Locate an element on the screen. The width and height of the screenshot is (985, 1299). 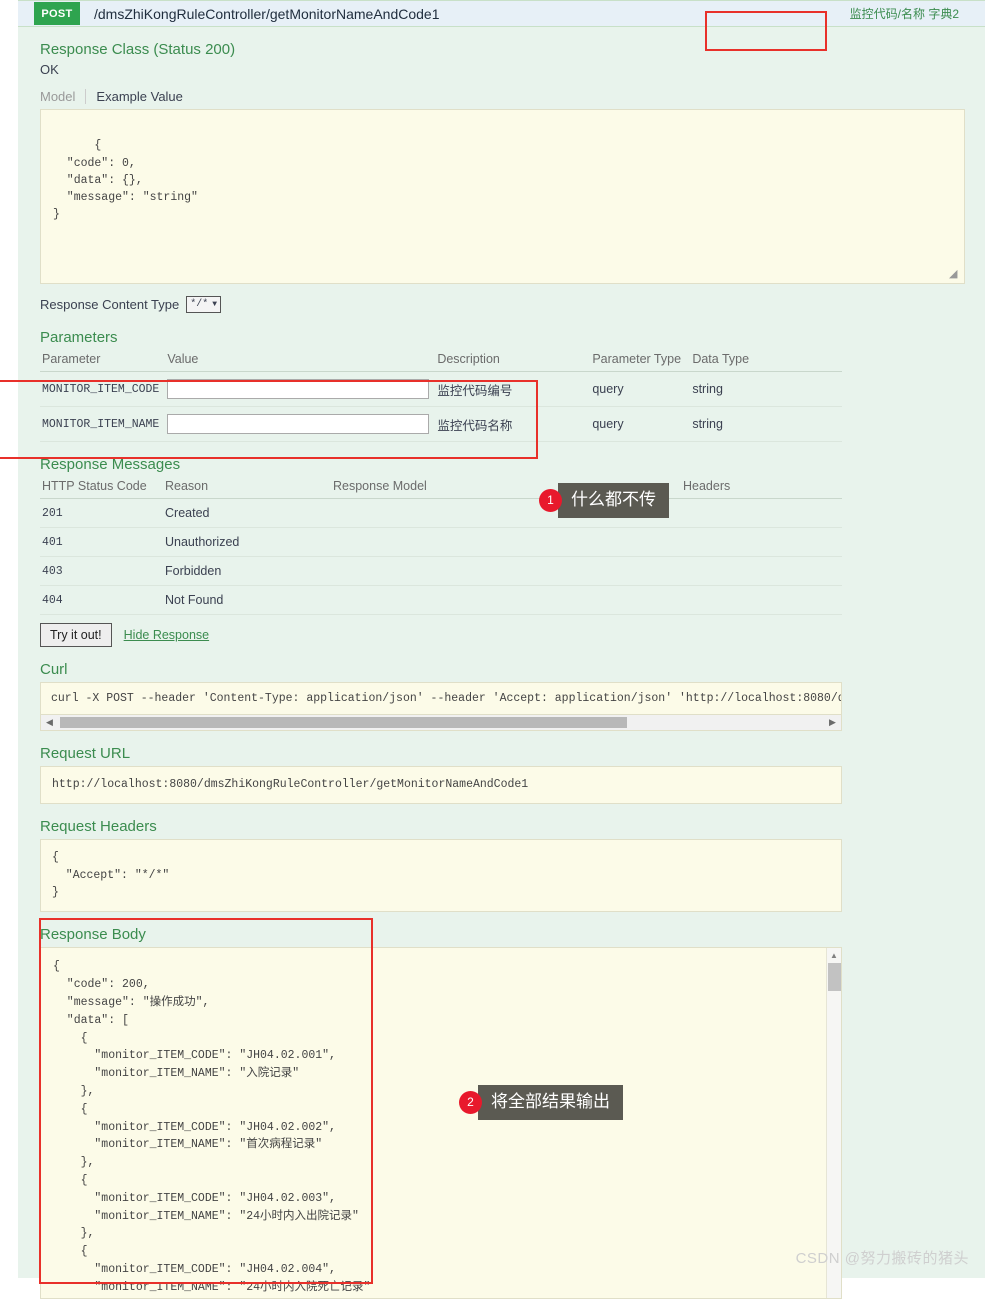
request-headers-heading: Request Headers is located at coordinates (98, 826).